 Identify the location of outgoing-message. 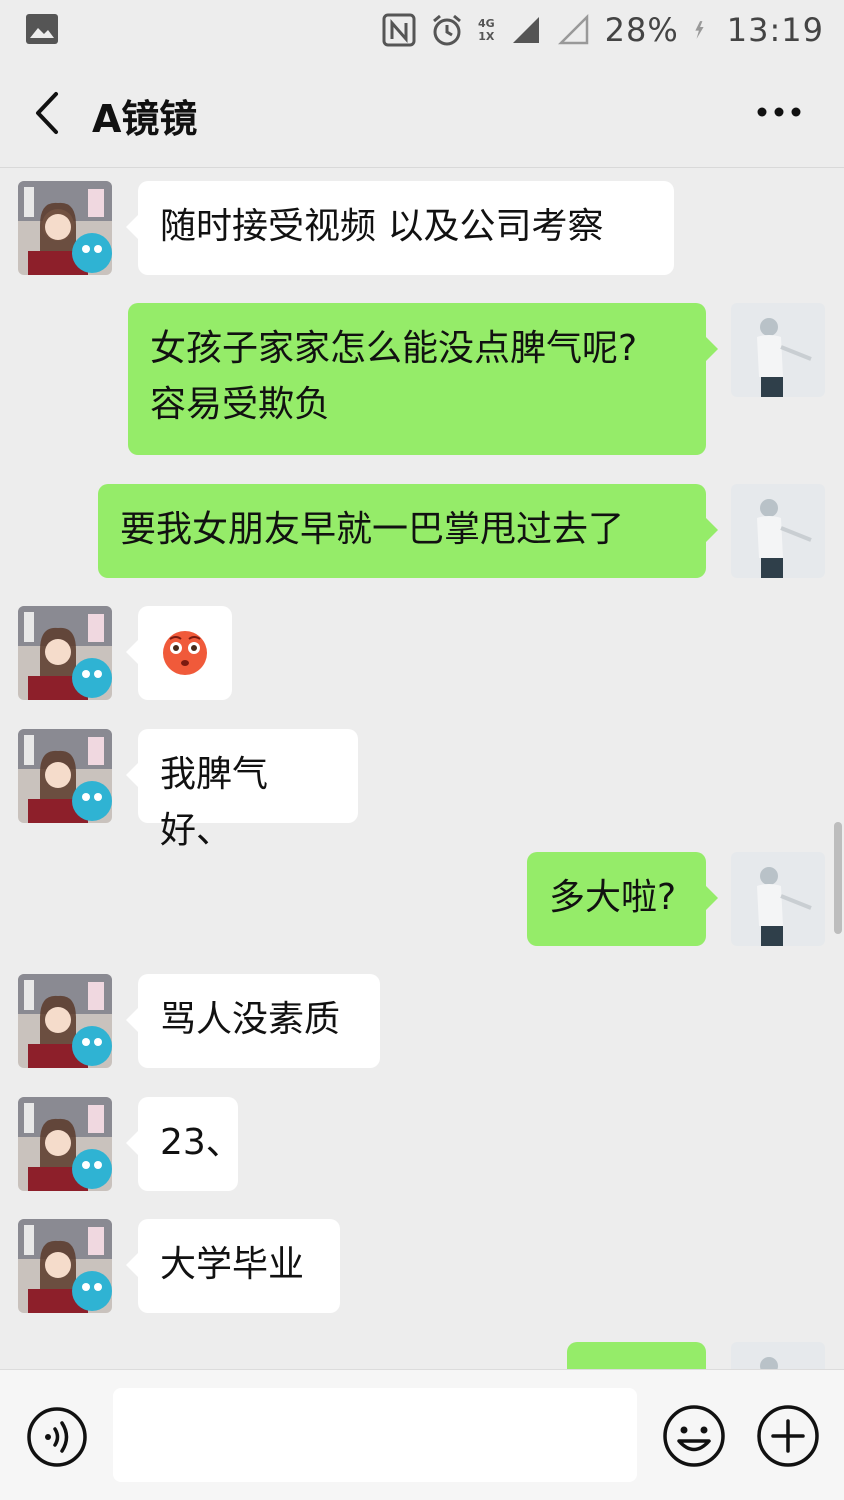
(636, 1355).